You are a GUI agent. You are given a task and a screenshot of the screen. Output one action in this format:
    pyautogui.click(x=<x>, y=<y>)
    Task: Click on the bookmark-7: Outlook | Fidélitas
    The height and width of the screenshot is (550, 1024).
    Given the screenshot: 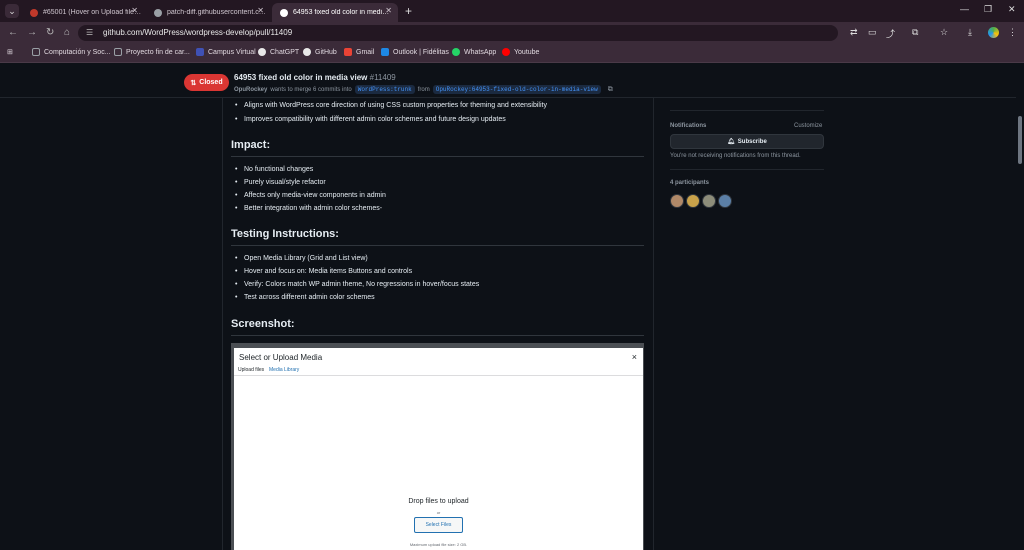 What is the action you would take?
    pyautogui.click(x=415, y=52)
    